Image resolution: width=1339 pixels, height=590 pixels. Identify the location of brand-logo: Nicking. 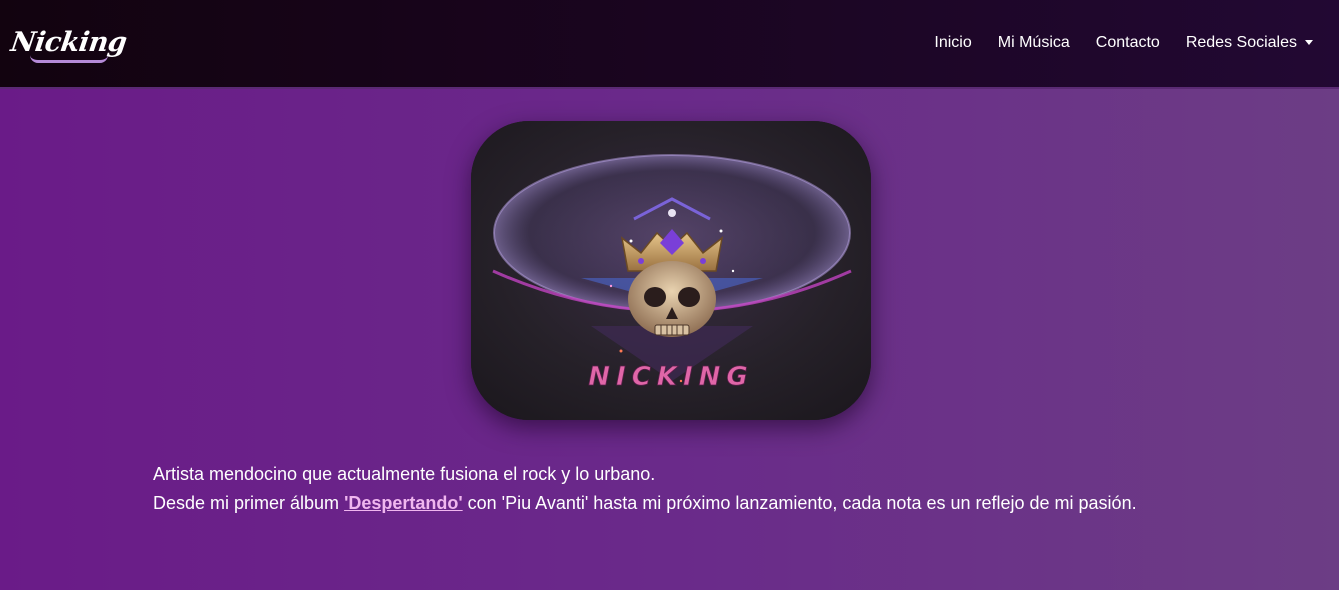
(69, 42).